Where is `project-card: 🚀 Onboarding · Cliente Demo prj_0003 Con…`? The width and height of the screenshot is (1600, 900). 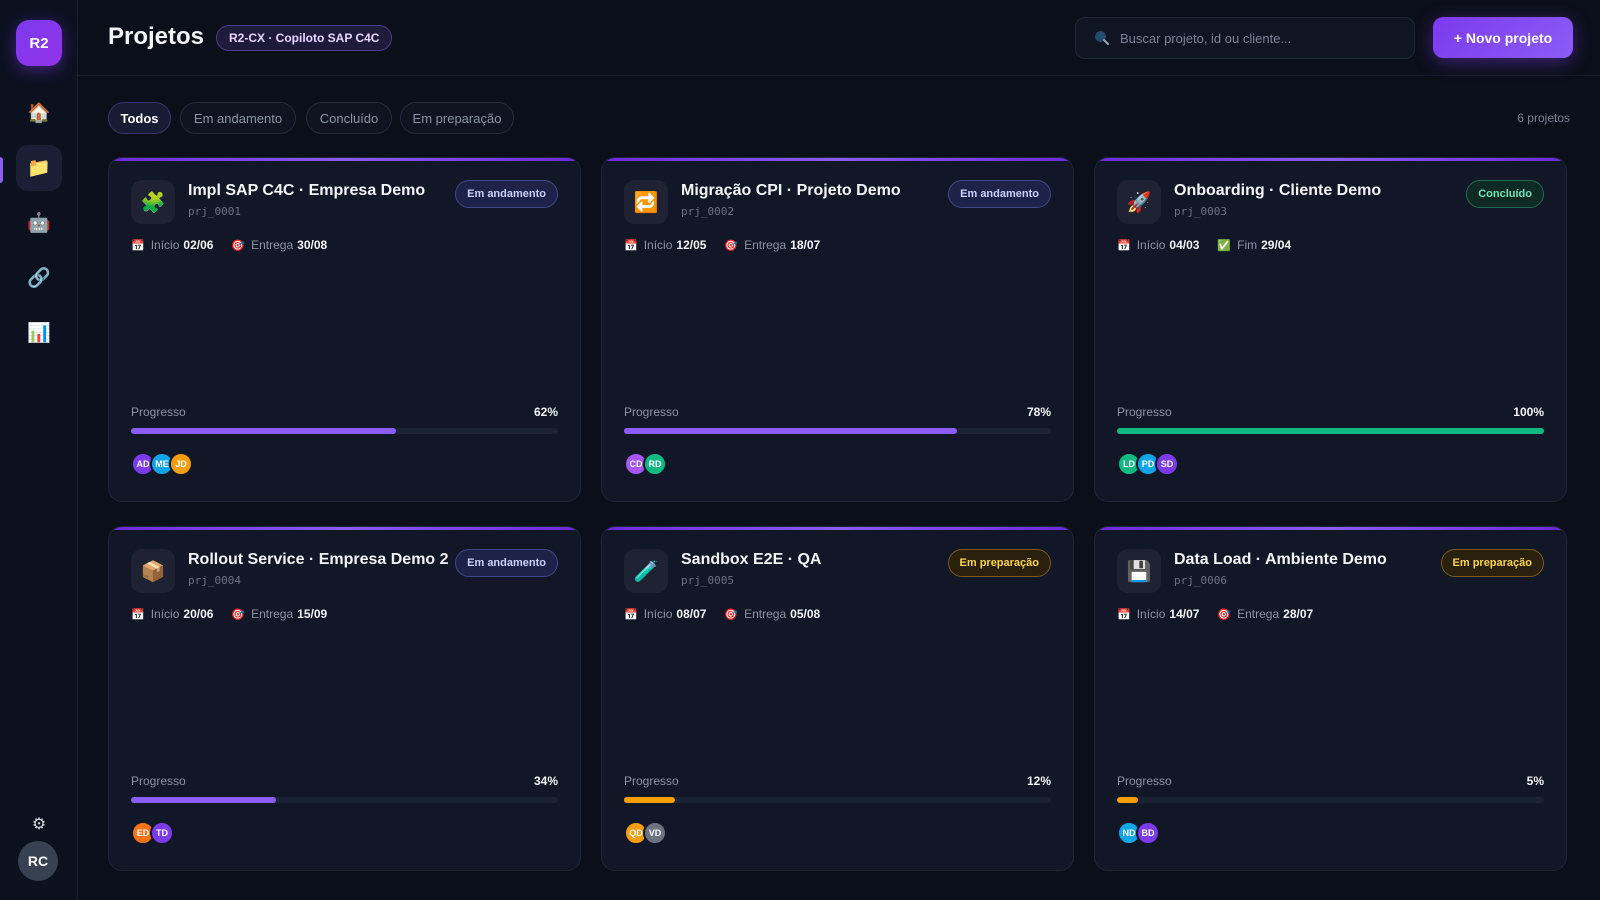 project-card: 🚀 Onboarding · Cliente Demo prj_0003 Con… is located at coordinates (1330, 329).